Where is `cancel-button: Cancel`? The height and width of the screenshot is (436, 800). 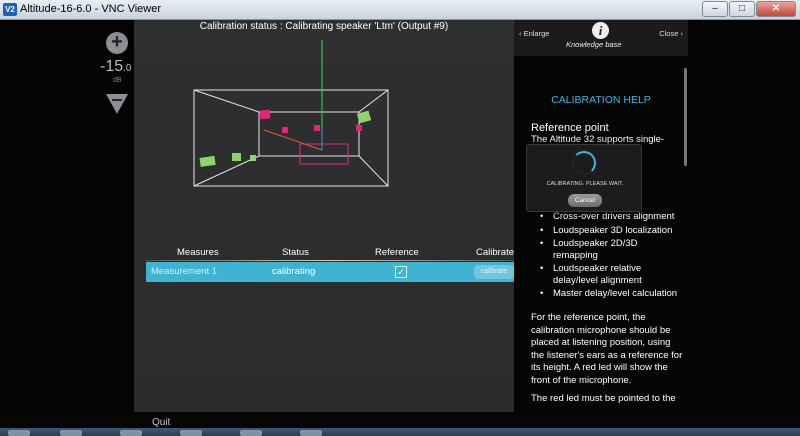 cancel-button: Cancel is located at coordinates (585, 200).